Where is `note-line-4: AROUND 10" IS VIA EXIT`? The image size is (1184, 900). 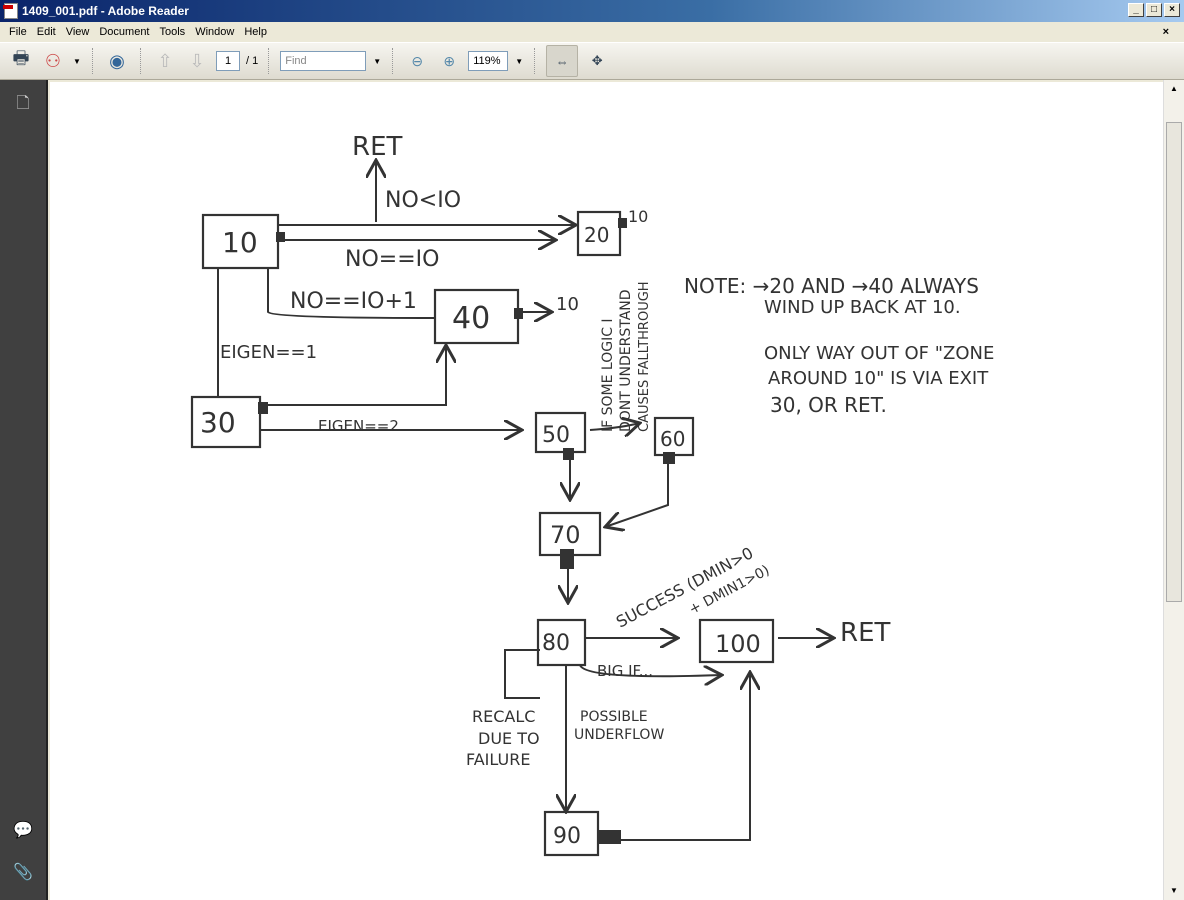 note-line-4: AROUND 10" IS VIA EXIT is located at coordinates (878, 378).